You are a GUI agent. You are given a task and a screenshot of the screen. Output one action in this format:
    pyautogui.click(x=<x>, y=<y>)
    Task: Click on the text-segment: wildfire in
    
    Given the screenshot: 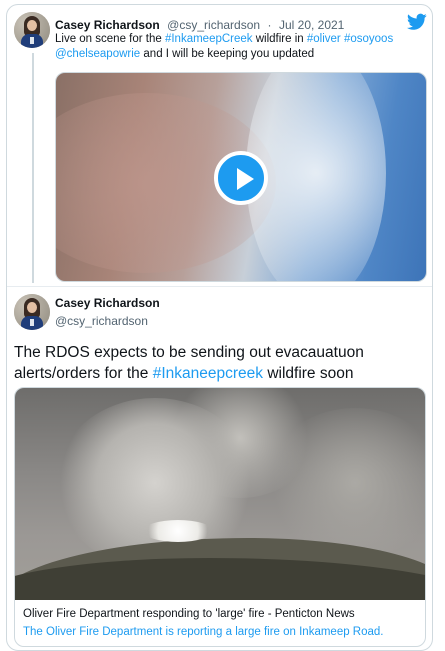 What is the action you would take?
    pyautogui.click(x=279, y=39)
    